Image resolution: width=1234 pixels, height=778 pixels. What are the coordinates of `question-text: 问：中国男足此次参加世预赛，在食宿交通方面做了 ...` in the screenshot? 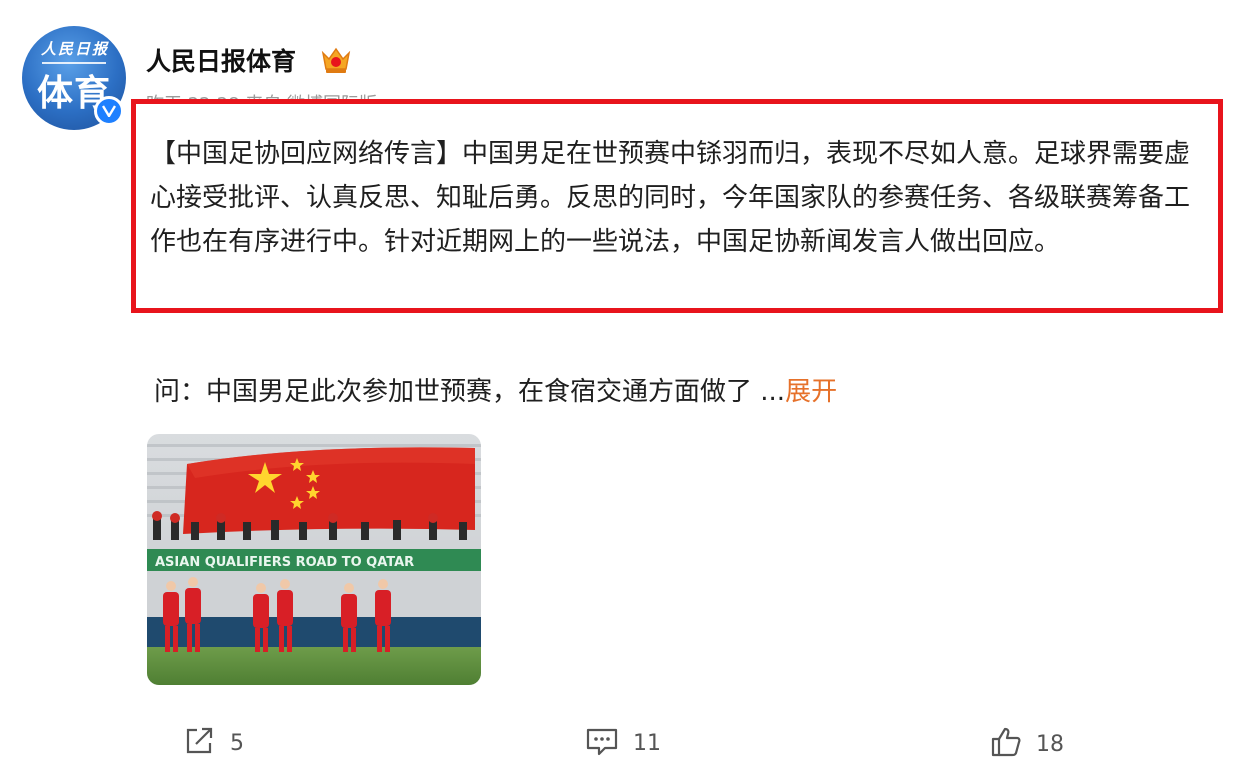 It's located at (470, 392).